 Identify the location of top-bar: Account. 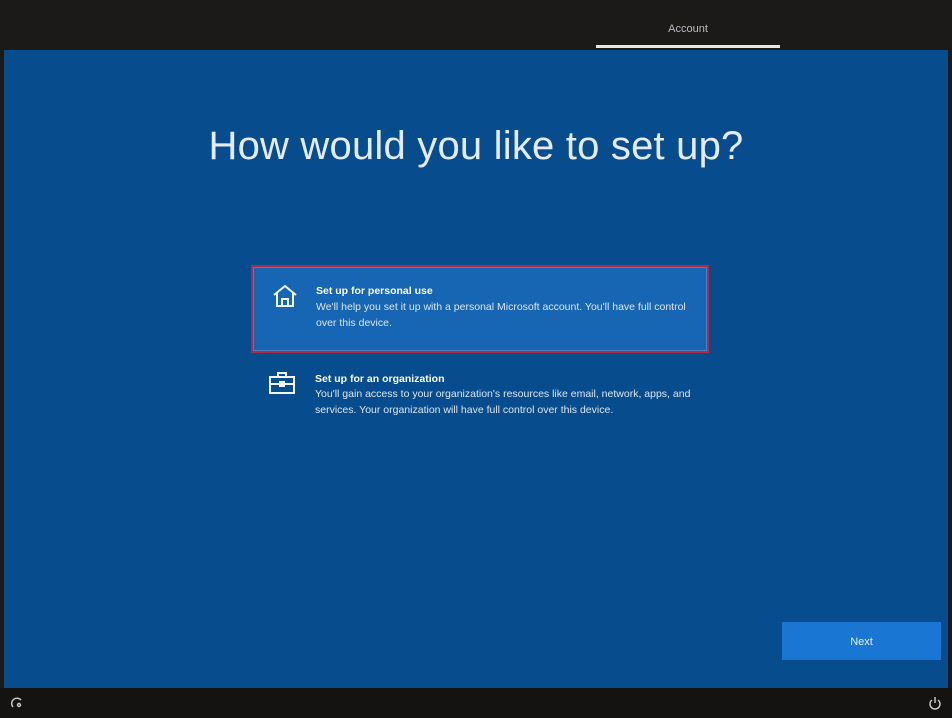
(476, 24).